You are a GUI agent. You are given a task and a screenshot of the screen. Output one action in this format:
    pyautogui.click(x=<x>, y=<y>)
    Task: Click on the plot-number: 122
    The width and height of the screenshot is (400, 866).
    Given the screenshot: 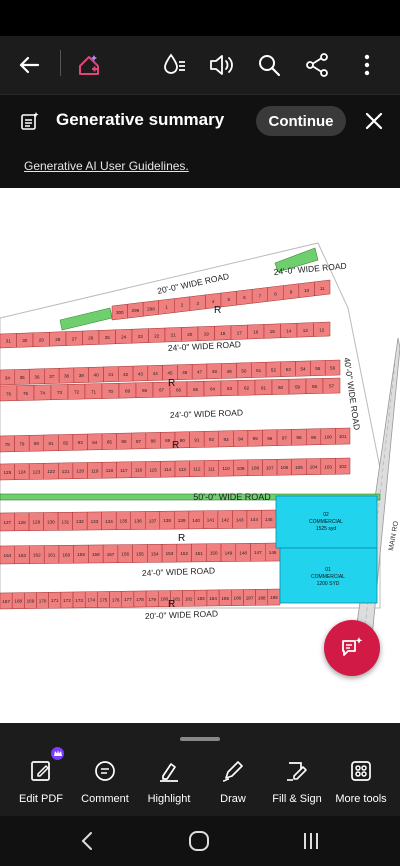 What is the action you would take?
    pyautogui.click(x=51, y=471)
    